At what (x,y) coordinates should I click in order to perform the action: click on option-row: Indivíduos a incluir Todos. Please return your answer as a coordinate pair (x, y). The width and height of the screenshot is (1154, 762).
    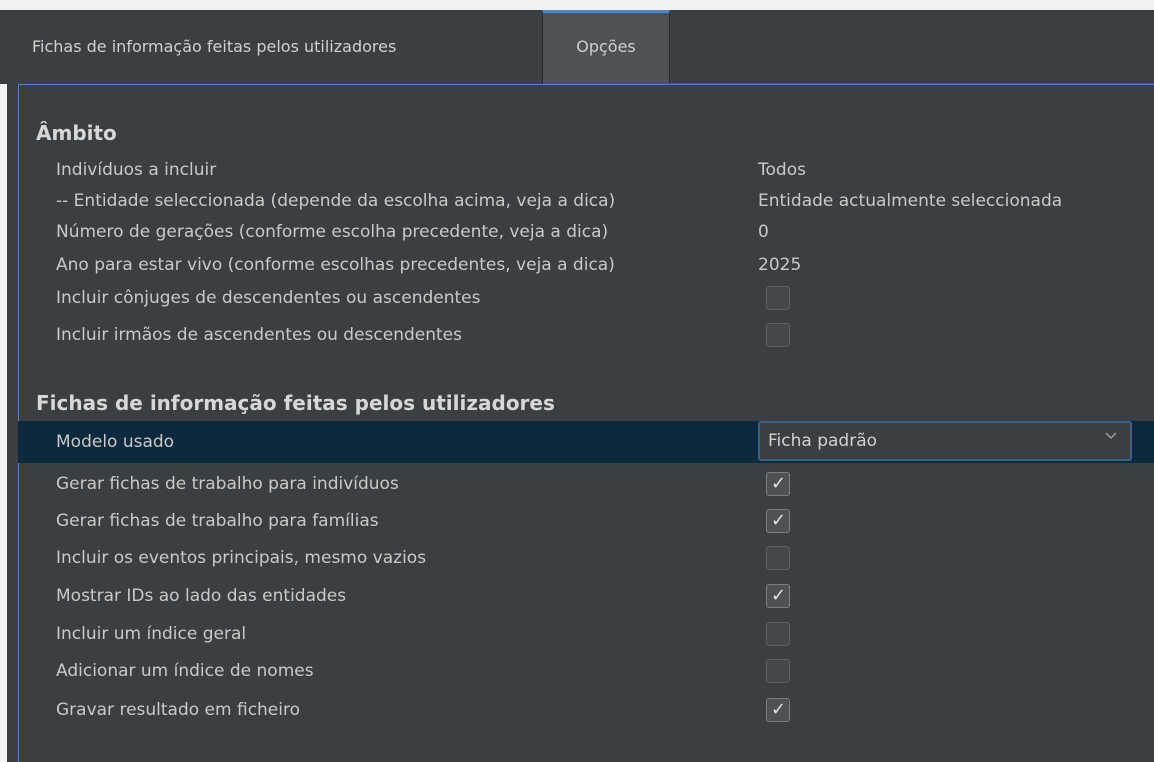
    Looking at the image, I should click on (586, 170).